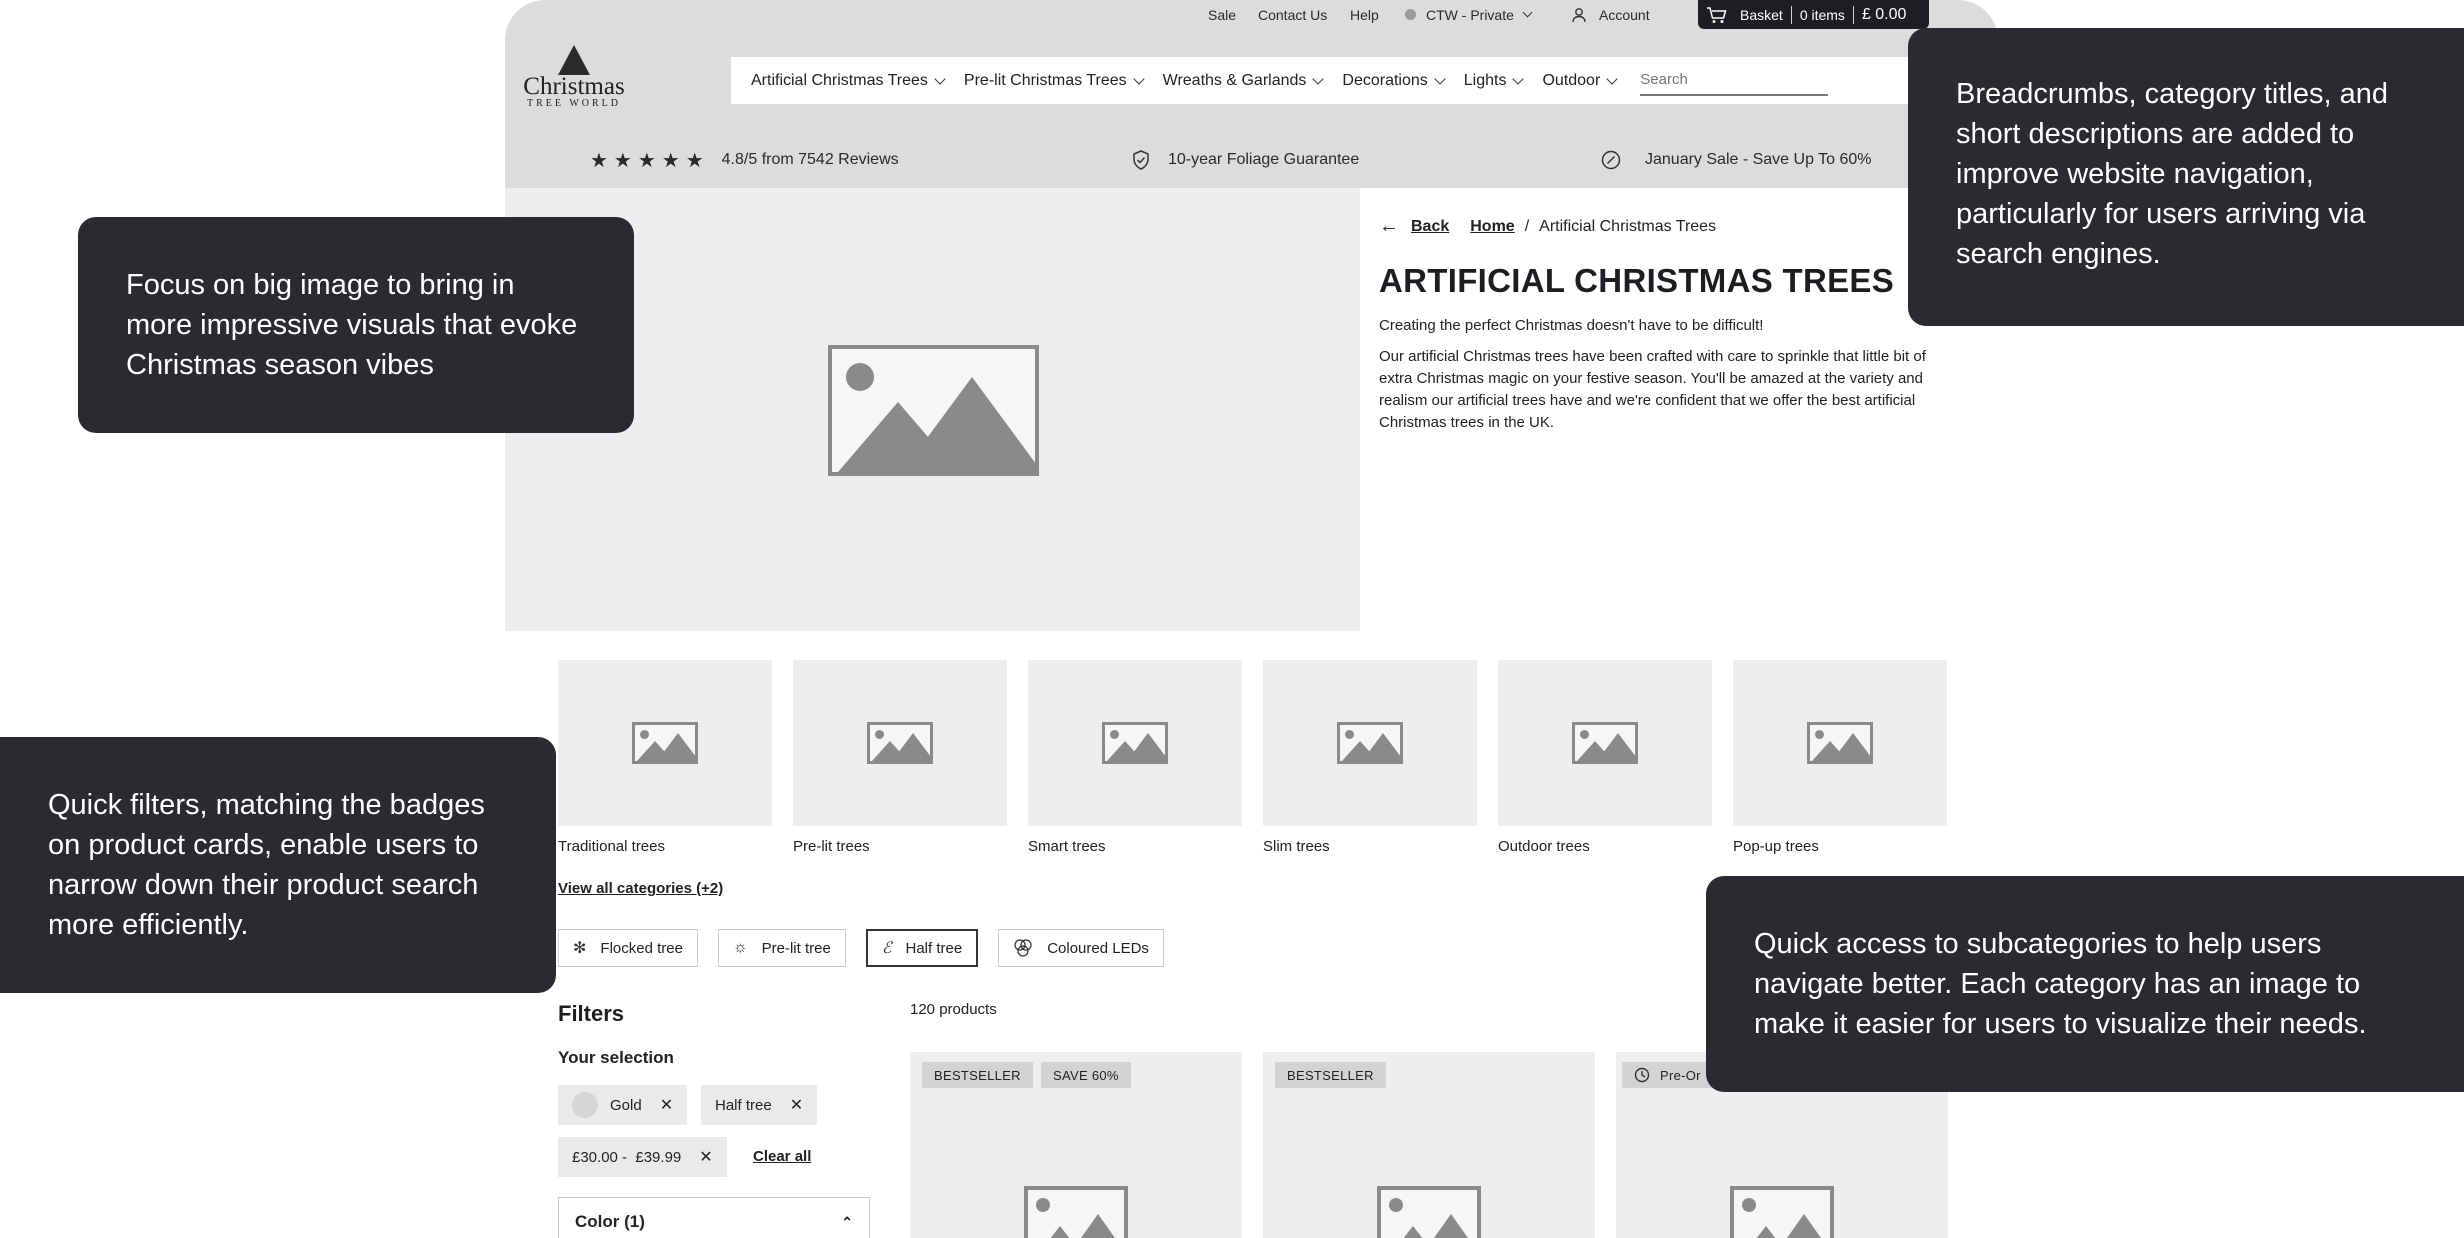  Describe the element at coordinates (1296, 846) in the screenshot. I see `subcategory-label: Slim trees` at that location.